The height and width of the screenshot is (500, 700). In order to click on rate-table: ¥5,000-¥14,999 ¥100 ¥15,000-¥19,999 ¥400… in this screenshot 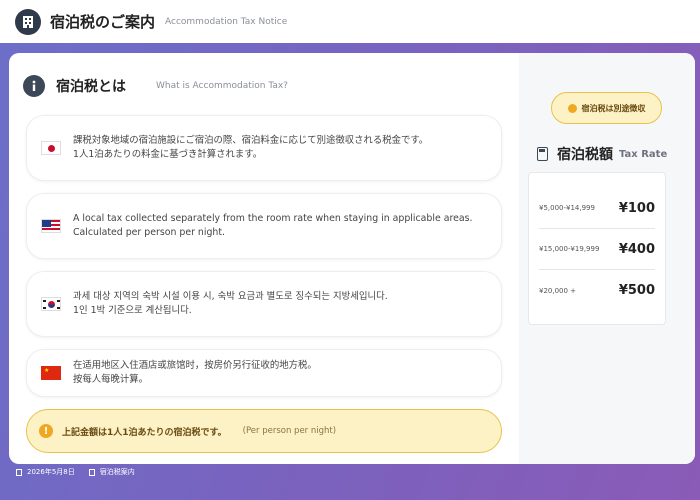, I will do `click(597, 248)`.